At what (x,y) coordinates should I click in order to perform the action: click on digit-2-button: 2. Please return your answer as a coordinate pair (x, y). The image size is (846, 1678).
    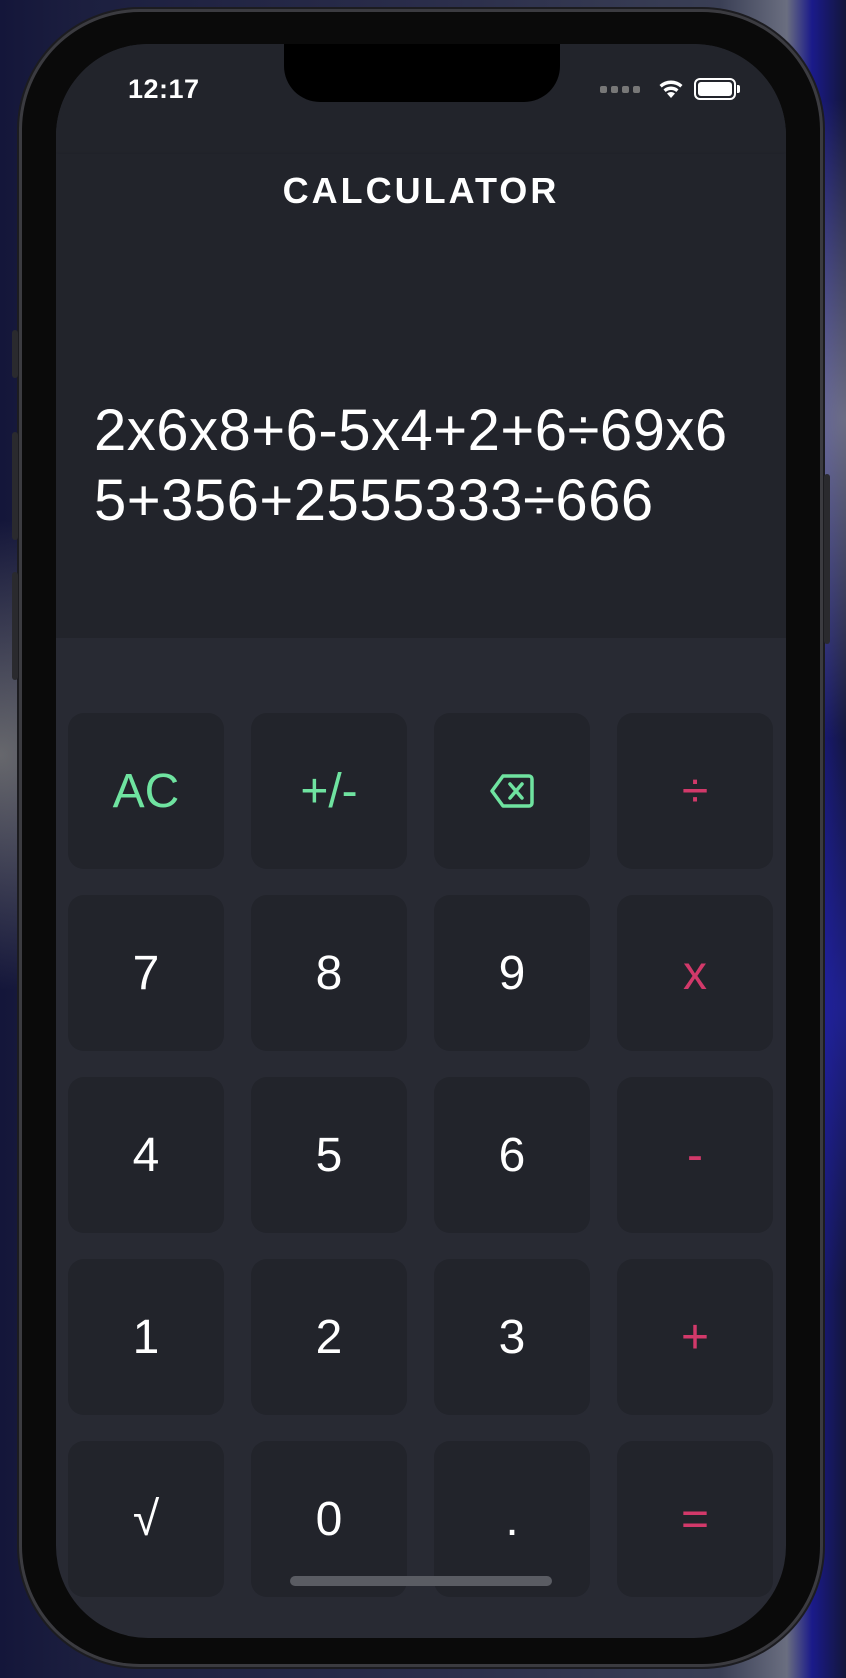
    Looking at the image, I should click on (329, 1337).